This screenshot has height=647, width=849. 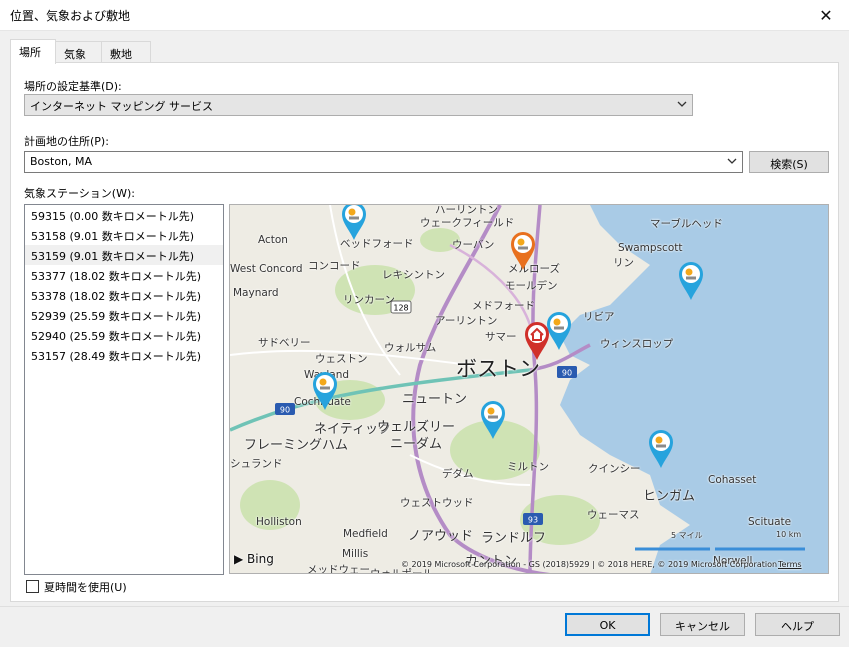 I want to click on map-place-label: ウィンスロップ, so click(x=637, y=344).